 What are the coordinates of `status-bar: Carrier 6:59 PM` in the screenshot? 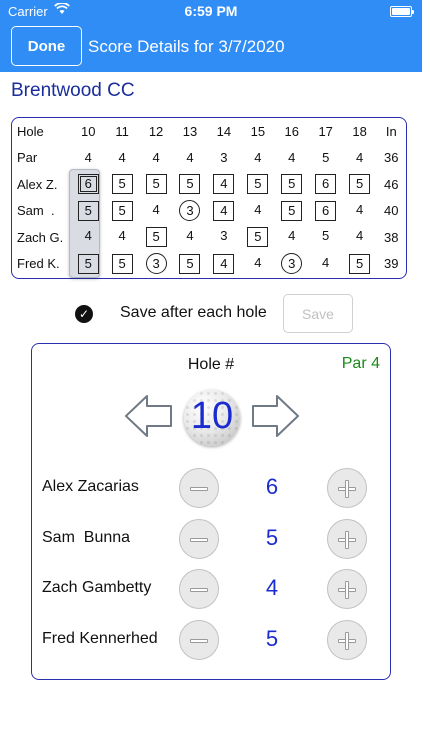 It's located at (211, 11).